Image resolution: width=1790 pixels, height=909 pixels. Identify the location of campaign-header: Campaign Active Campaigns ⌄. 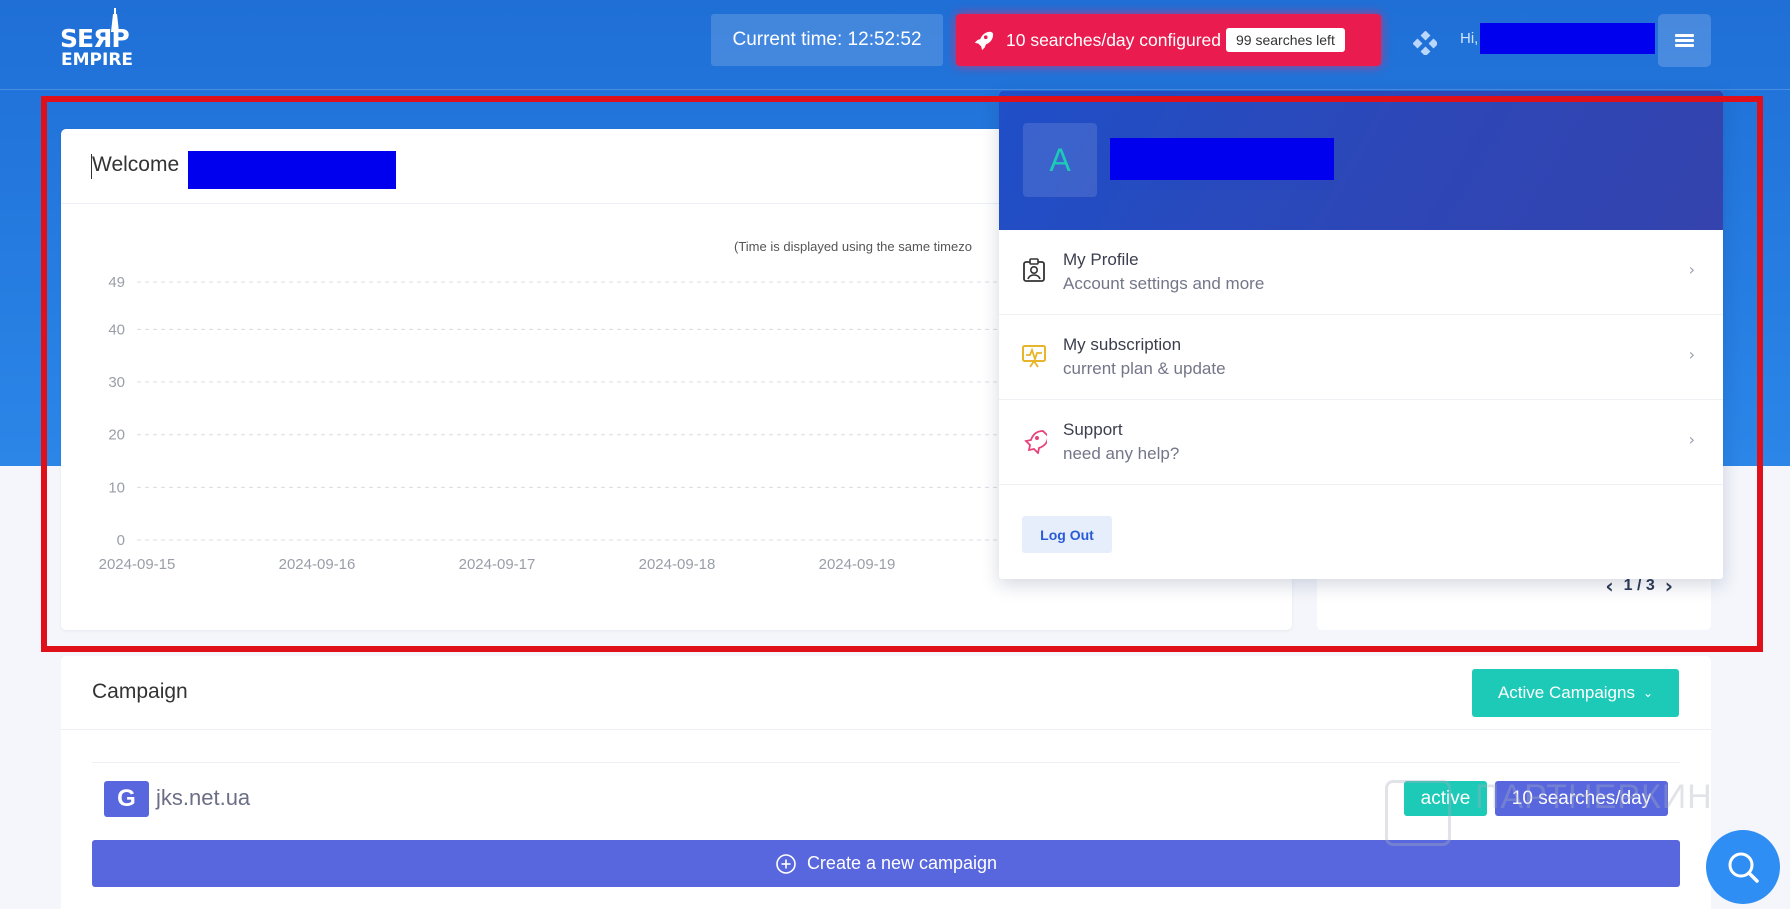
(886, 693).